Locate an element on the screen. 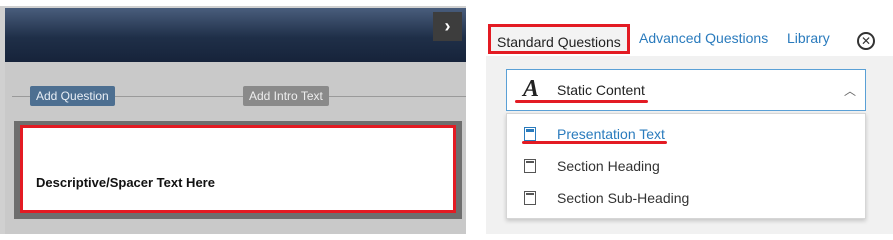 This screenshot has height=240, width=893. editor-top-gap is located at coordinates (233, 3).